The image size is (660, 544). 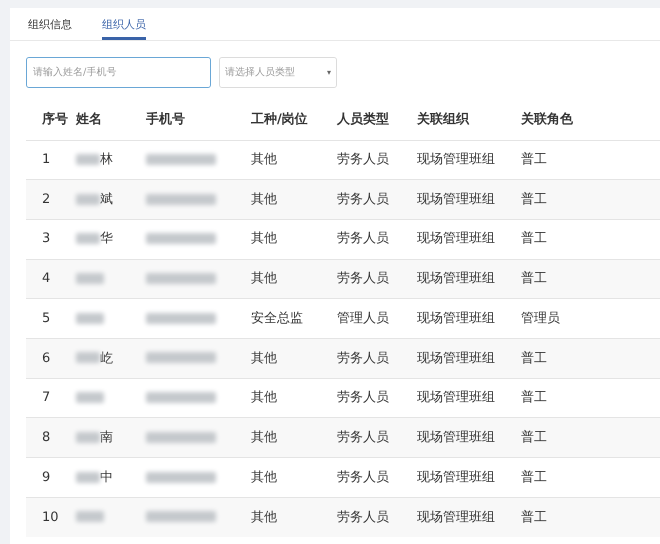 I want to click on column-header: 关联组织, so click(x=443, y=119).